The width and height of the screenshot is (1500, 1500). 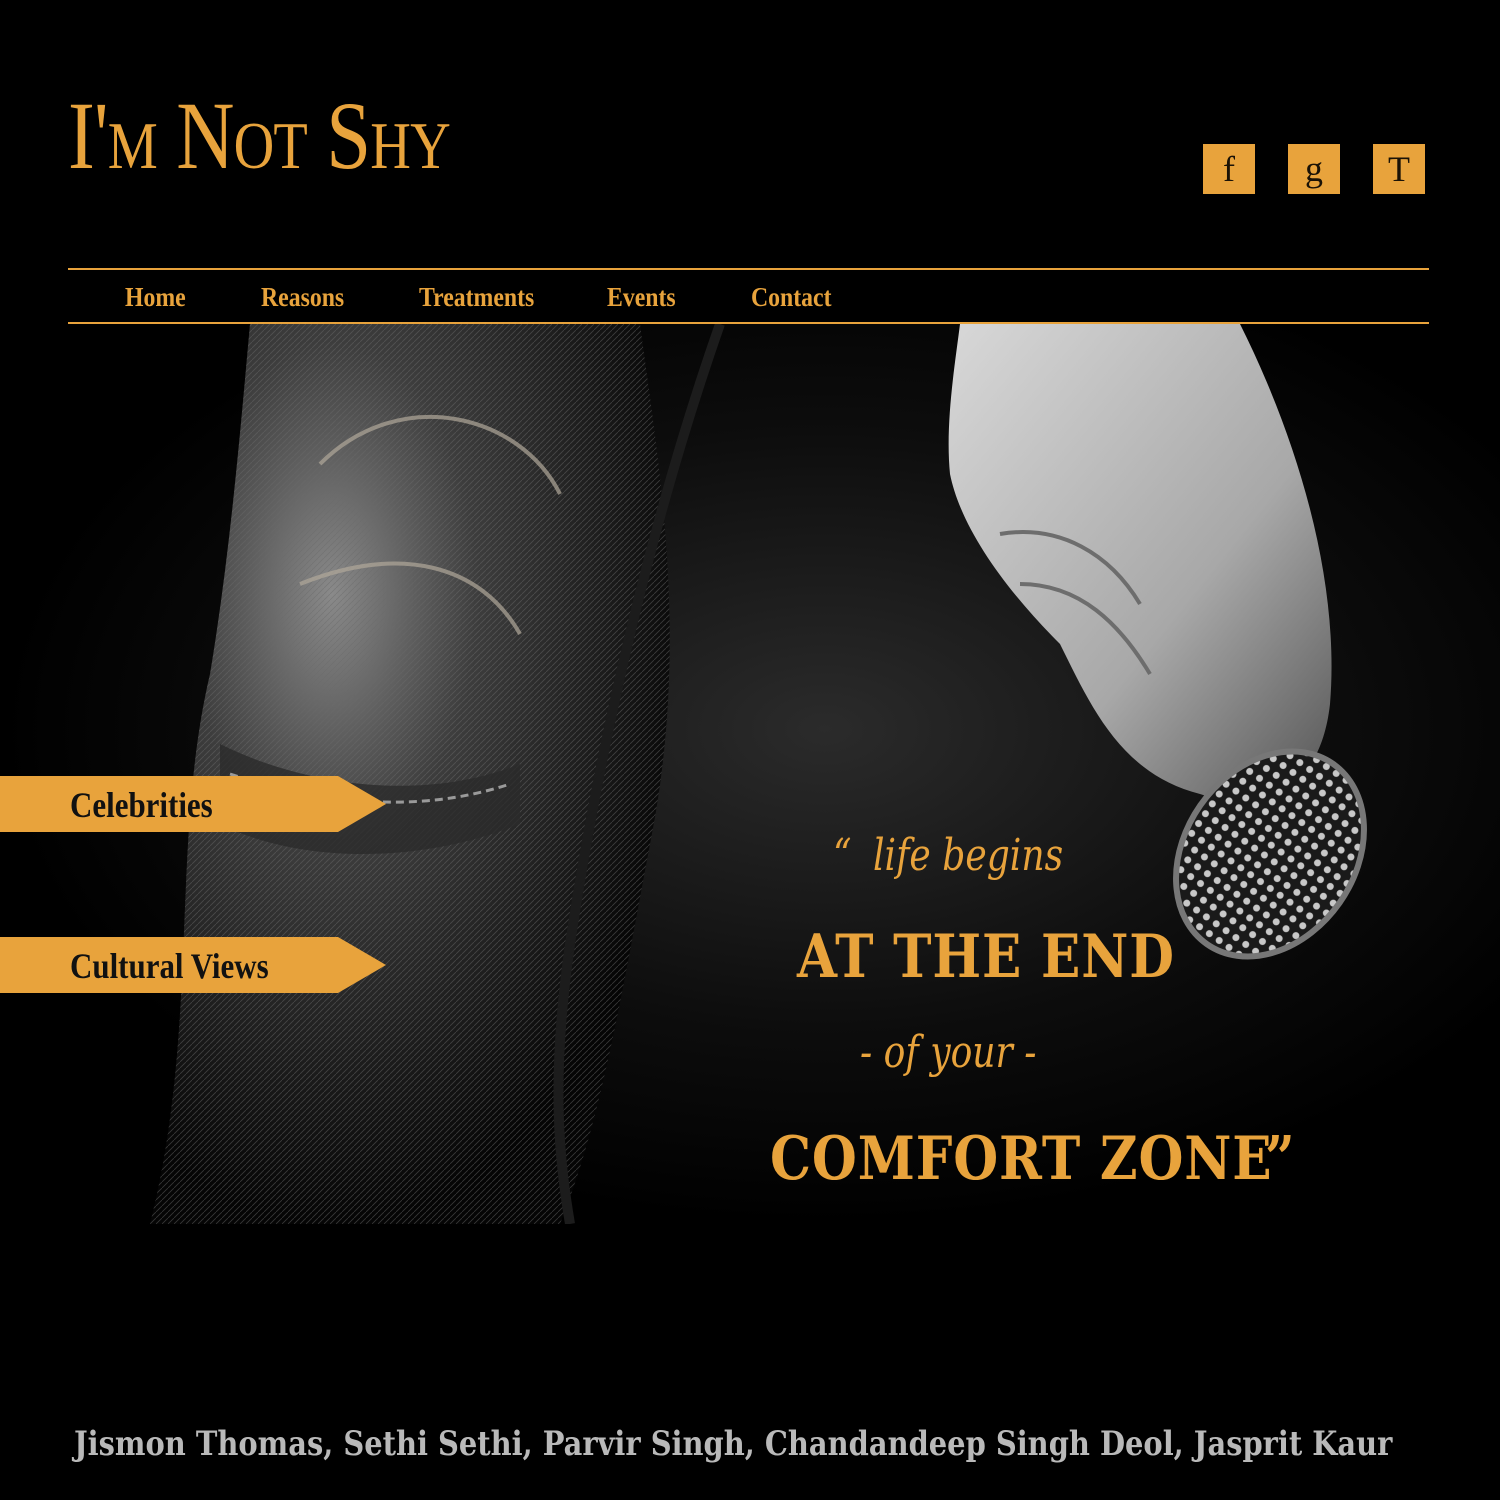 What do you see at coordinates (302, 297) in the screenshot?
I see `nav-item-reasons: Reasons` at bounding box center [302, 297].